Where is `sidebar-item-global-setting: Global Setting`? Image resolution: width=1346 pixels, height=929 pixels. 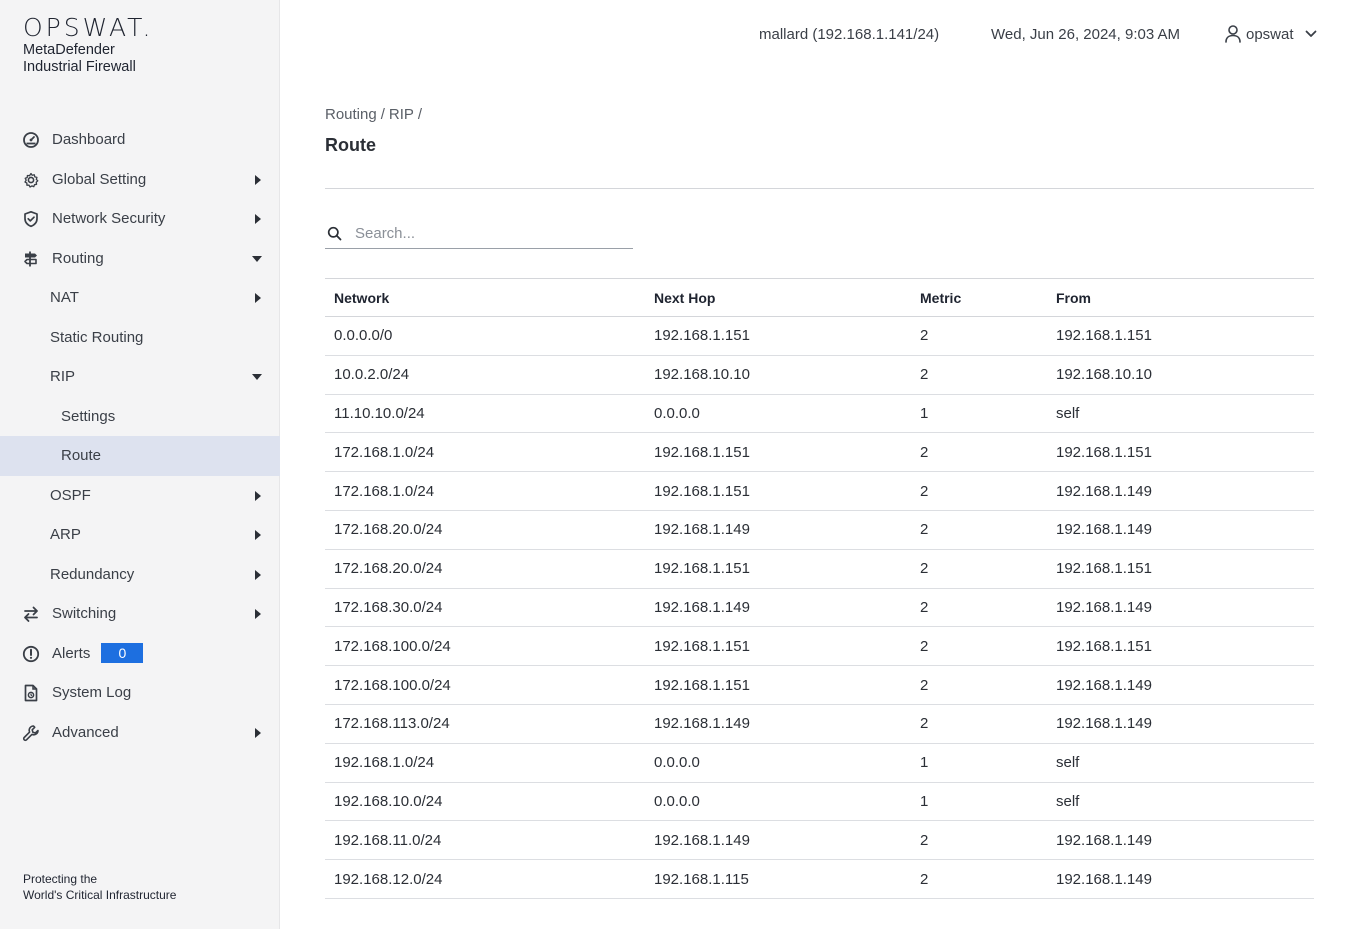
sidebar-item-global-setting: Global Setting is located at coordinates (140, 180).